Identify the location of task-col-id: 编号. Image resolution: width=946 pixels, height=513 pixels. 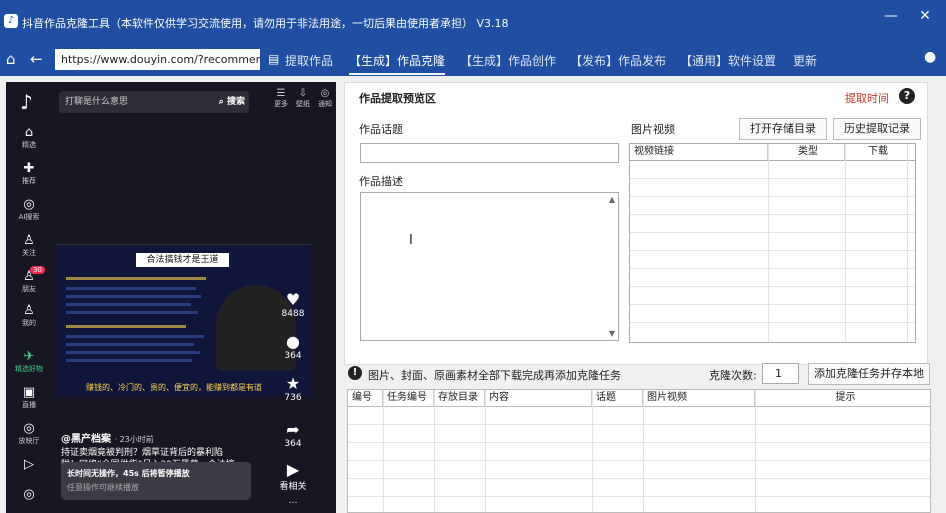
(365, 398).